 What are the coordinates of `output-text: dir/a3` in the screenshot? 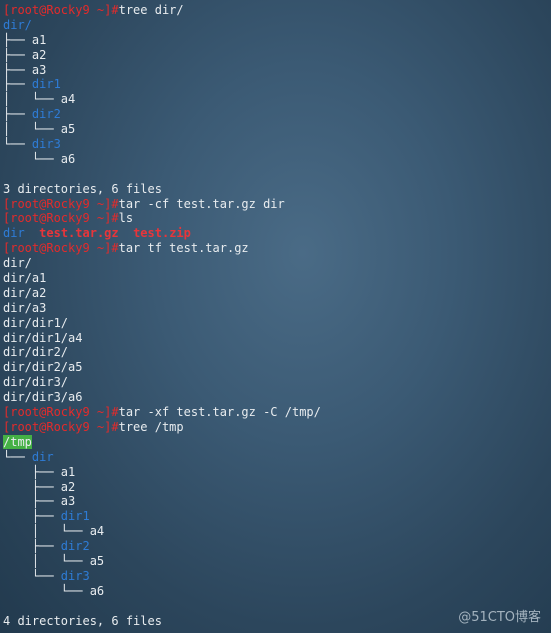 It's located at (25, 307).